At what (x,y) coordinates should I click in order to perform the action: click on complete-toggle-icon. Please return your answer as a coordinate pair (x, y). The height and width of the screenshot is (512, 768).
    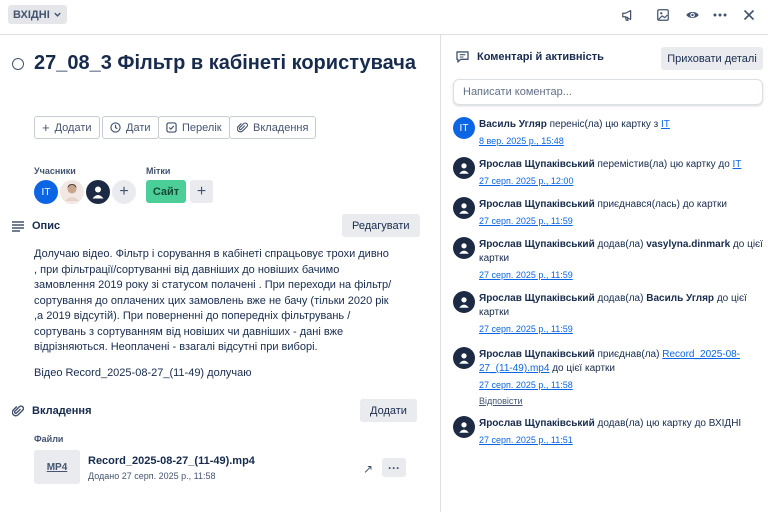
    Looking at the image, I should click on (18, 64).